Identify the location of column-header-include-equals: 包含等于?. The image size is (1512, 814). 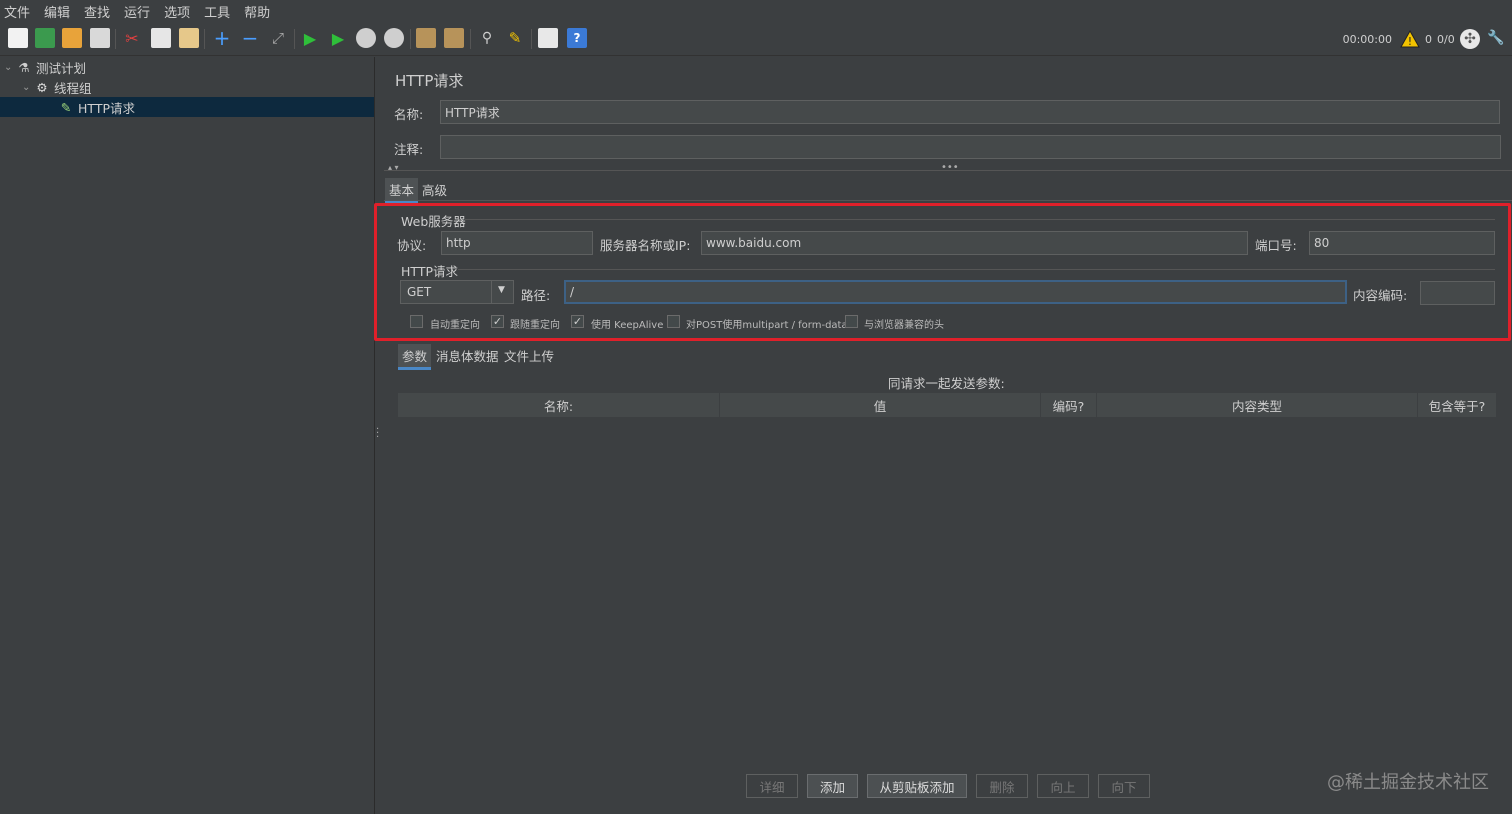
(1457, 405).